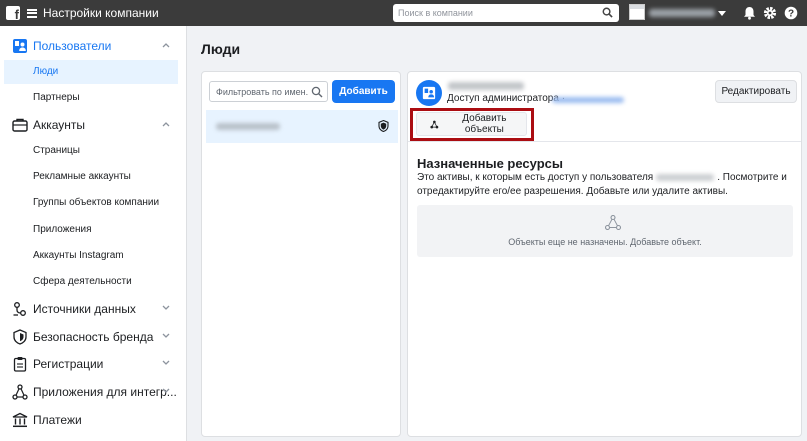 The width and height of the screenshot is (807, 441). Describe the element at coordinates (363, 91) in the screenshot. I see `add-person-button: Добавить` at that location.